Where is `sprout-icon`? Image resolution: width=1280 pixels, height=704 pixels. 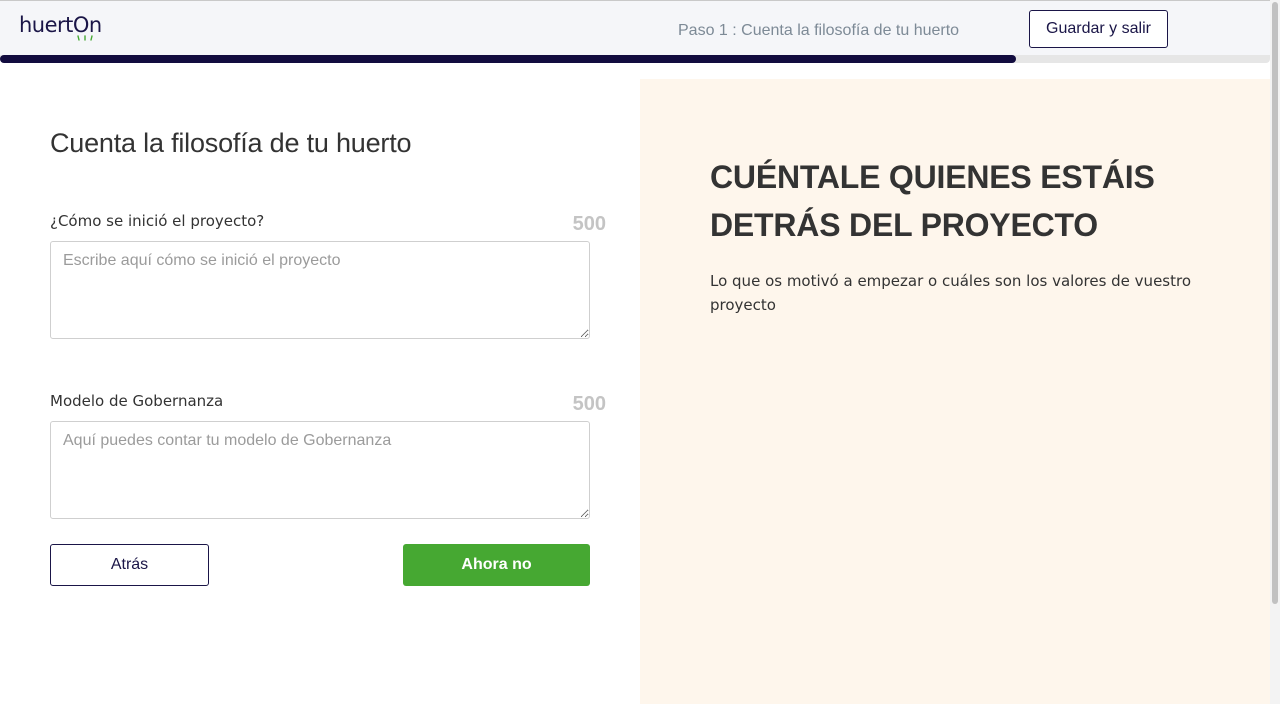 sprout-icon is located at coordinates (85, 38).